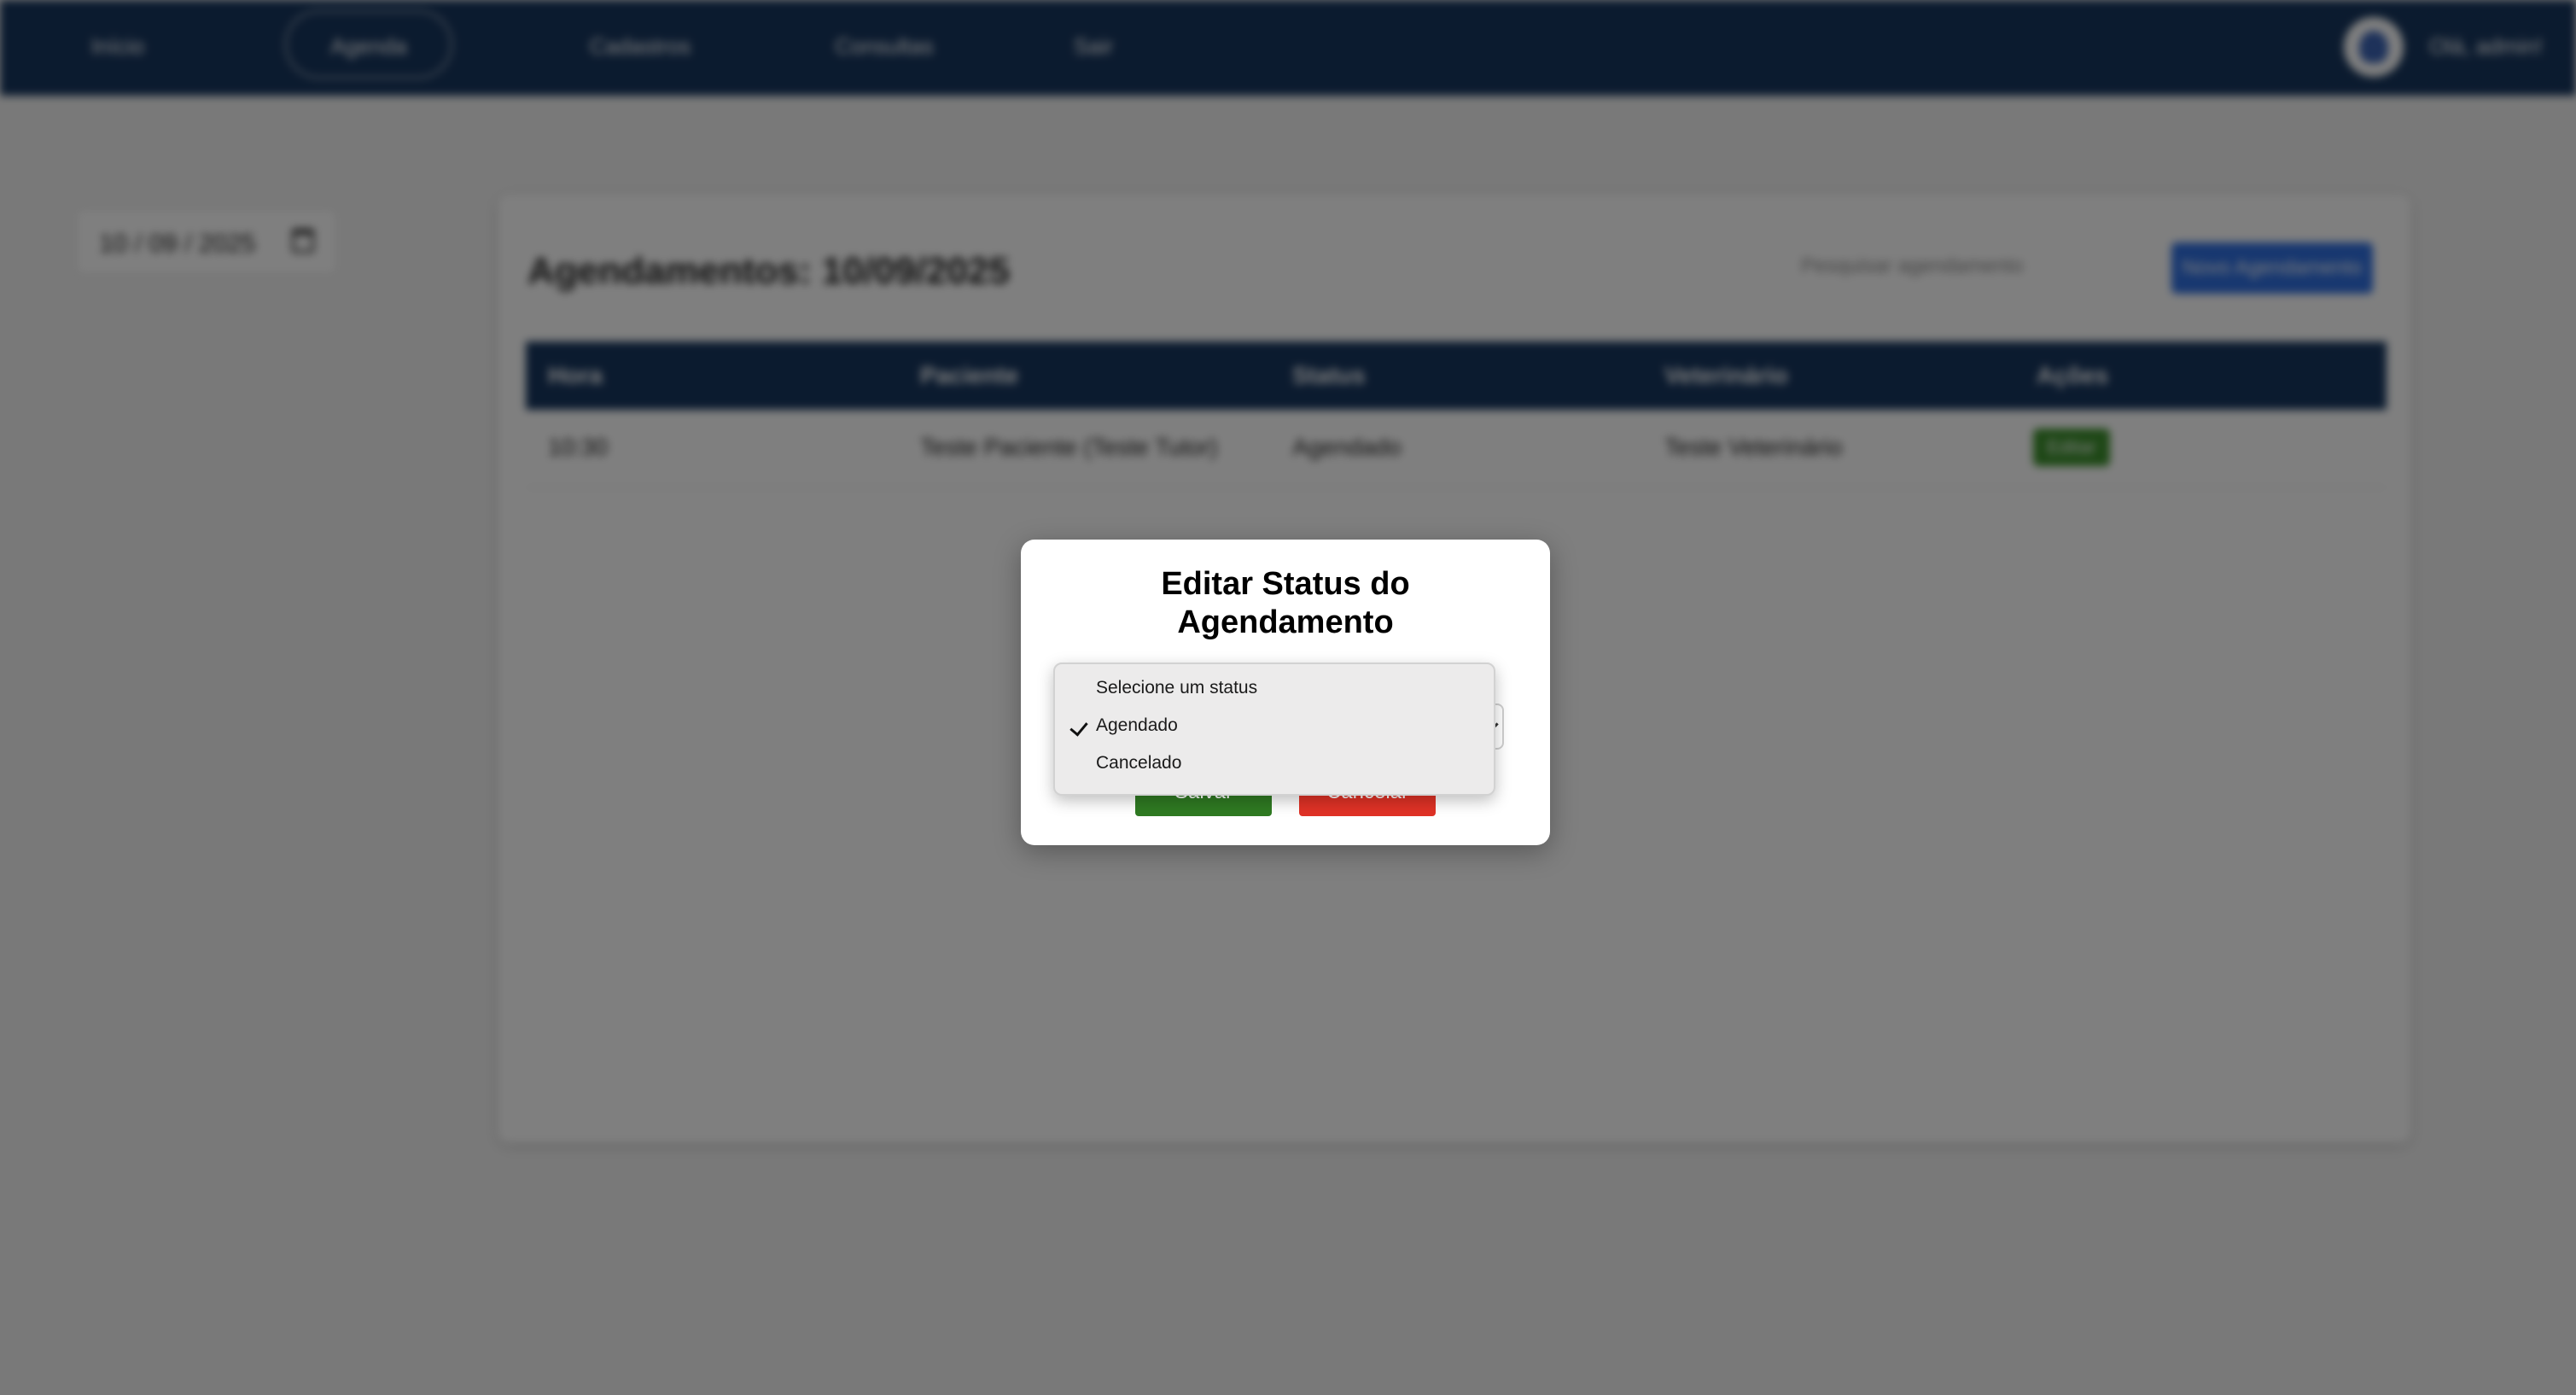 The height and width of the screenshot is (1395, 2576). I want to click on option-label: Selecione um status, so click(1177, 688).